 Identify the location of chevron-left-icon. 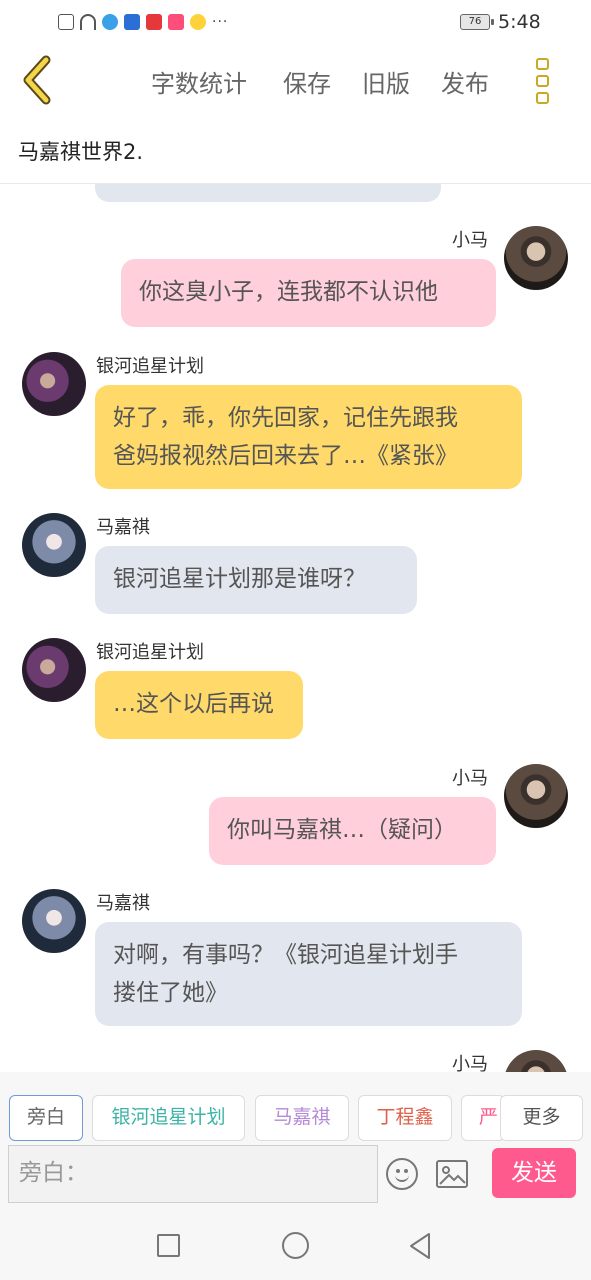
(37, 80).